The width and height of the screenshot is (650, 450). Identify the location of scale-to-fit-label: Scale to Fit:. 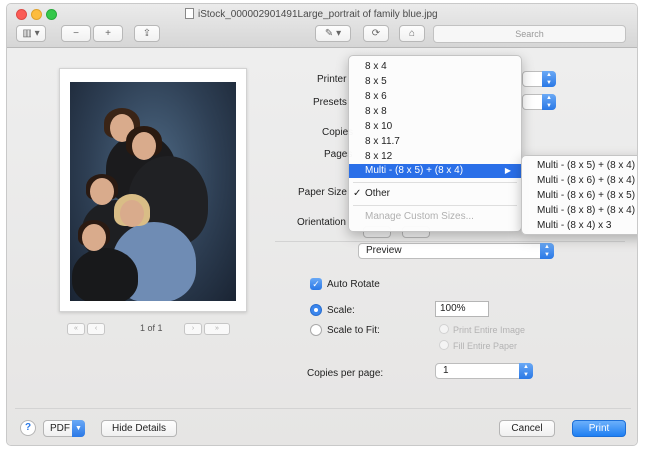
(353, 330).